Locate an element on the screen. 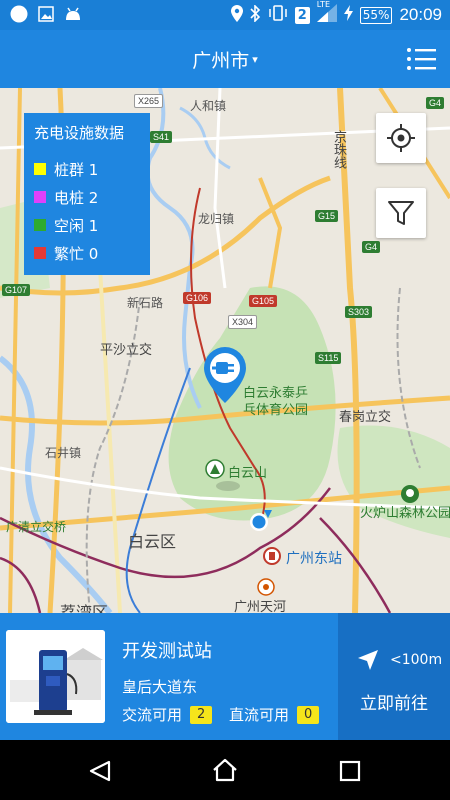 This screenshot has width=450, height=800. map-label: 平沙立交 is located at coordinates (126, 349).